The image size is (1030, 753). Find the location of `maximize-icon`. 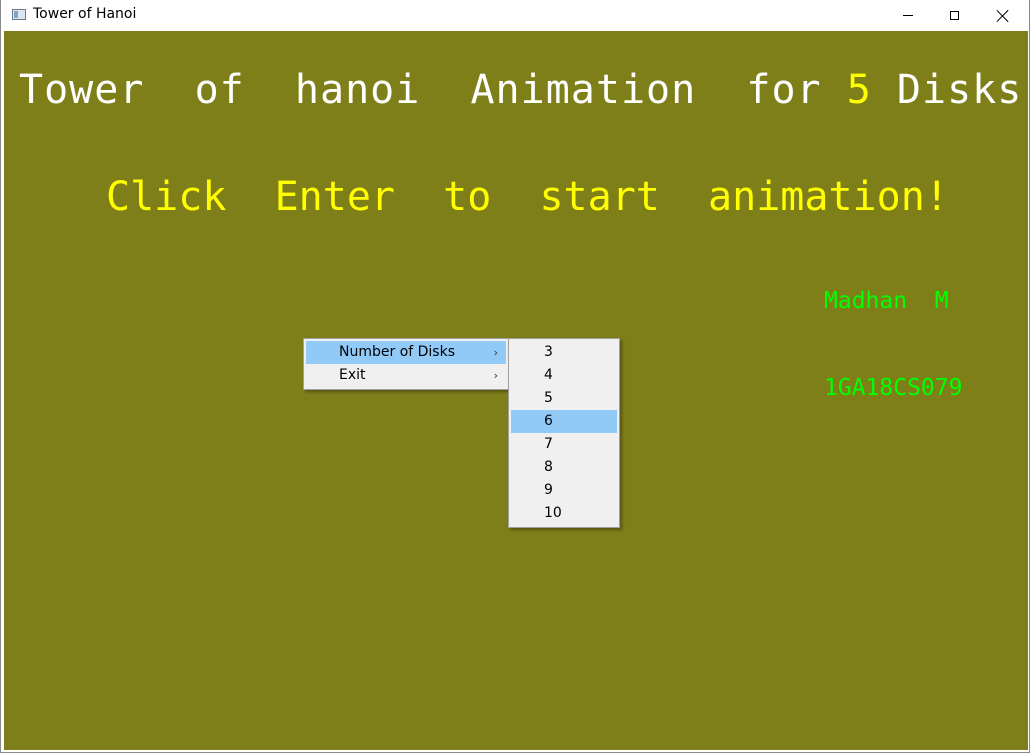

maximize-icon is located at coordinates (954, 15).